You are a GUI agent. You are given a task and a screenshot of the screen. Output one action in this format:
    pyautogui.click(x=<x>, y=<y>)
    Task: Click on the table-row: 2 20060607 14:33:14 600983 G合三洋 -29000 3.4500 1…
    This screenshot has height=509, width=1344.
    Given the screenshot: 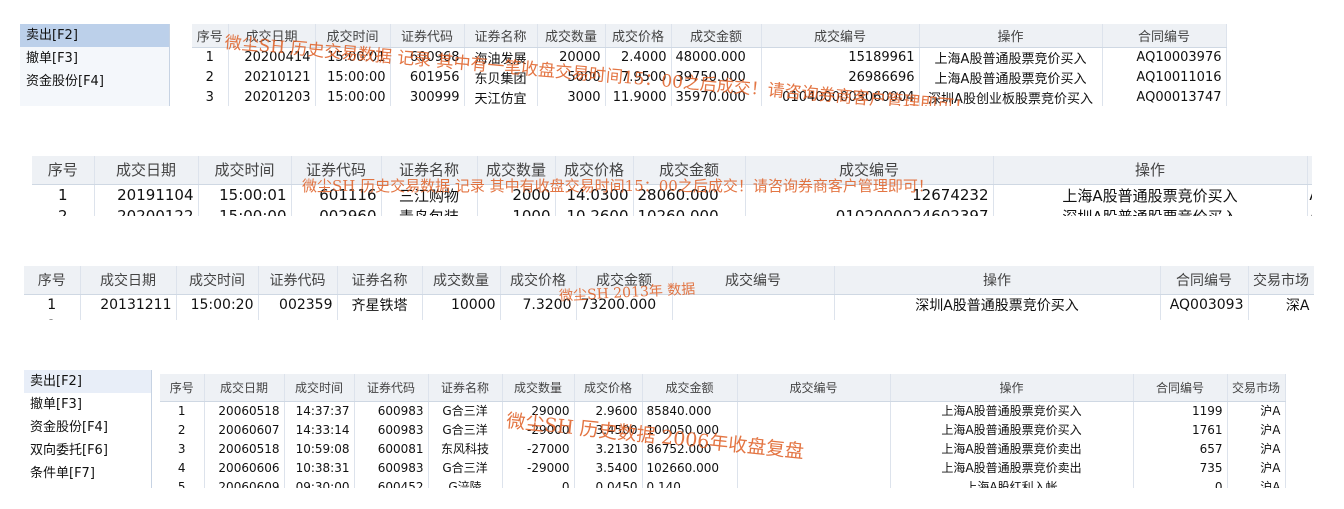 What is the action you would take?
    pyautogui.click(x=723, y=429)
    